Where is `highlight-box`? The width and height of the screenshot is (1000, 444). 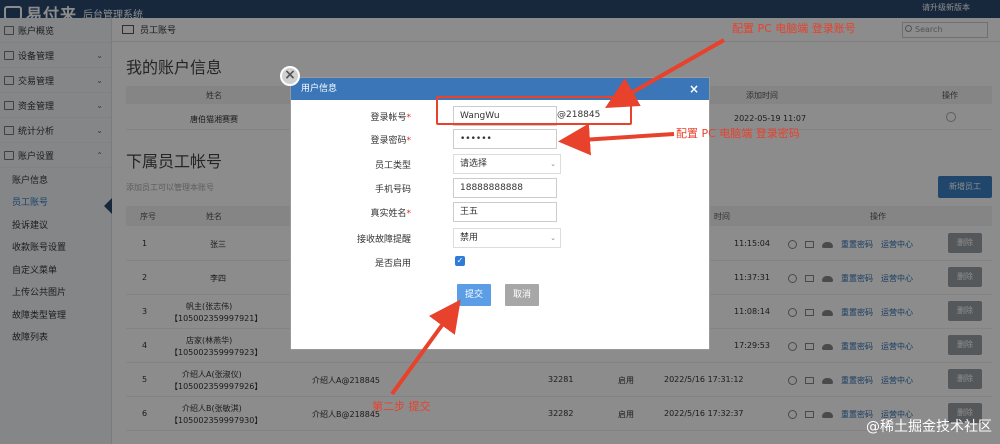
highlight-box is located at coordinates (534, 110).